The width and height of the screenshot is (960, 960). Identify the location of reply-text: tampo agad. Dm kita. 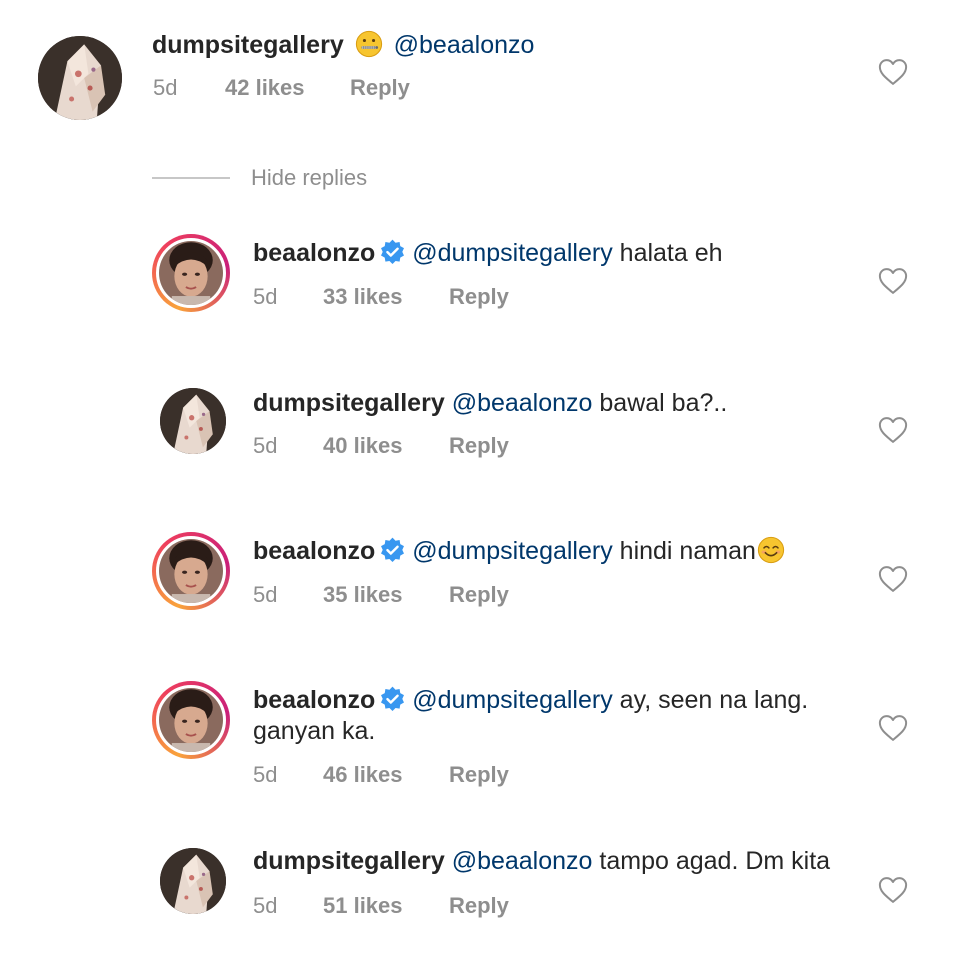
(711, 861).